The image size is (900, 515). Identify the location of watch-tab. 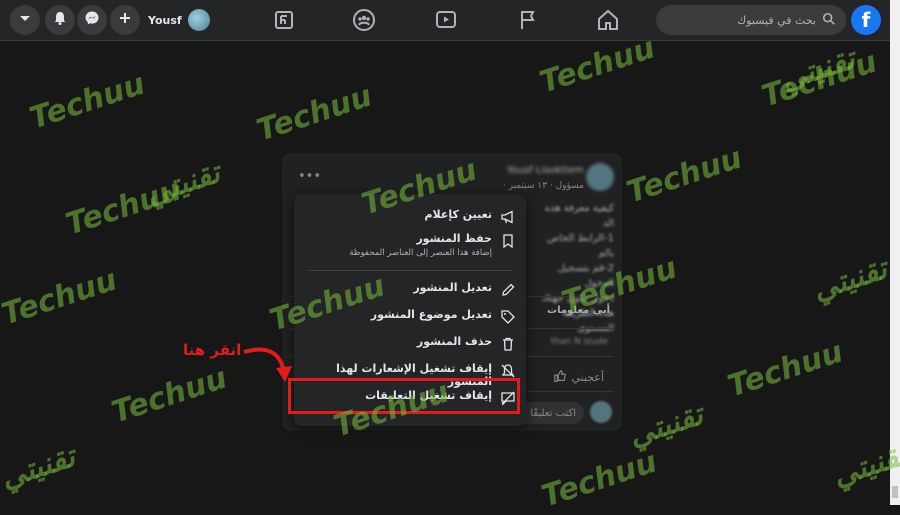
(446, 20).